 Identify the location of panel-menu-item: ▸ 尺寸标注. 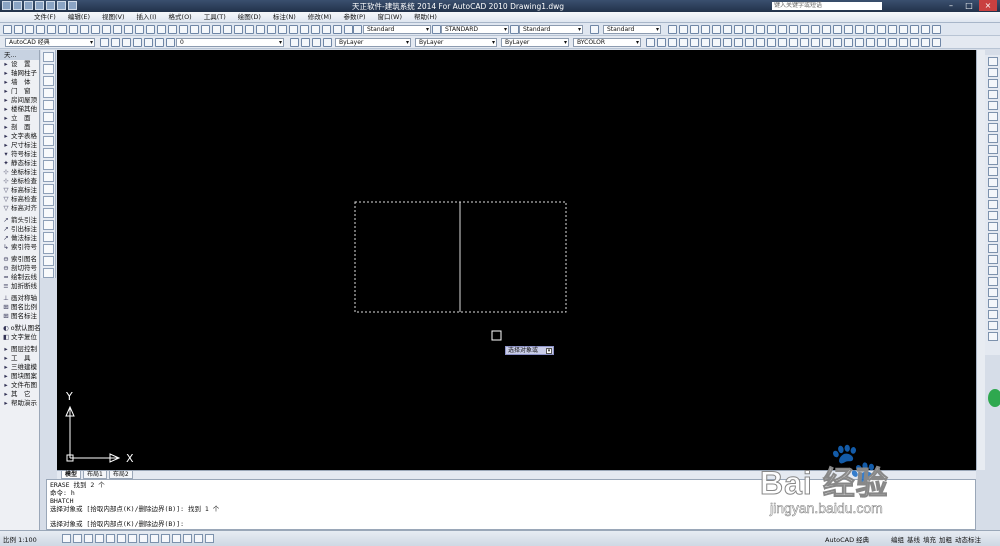
(19, 145).